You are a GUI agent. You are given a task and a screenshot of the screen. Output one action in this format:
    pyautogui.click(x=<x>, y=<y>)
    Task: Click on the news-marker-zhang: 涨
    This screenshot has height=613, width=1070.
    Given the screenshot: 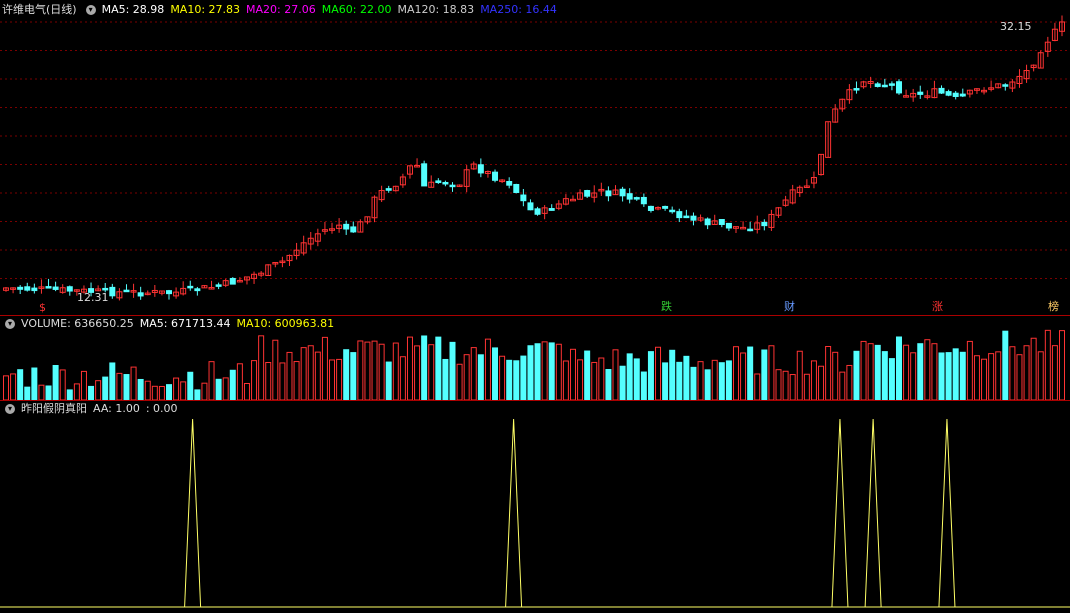 What is the action you would take?
    pyautogui.click(x=937, y=307)
    